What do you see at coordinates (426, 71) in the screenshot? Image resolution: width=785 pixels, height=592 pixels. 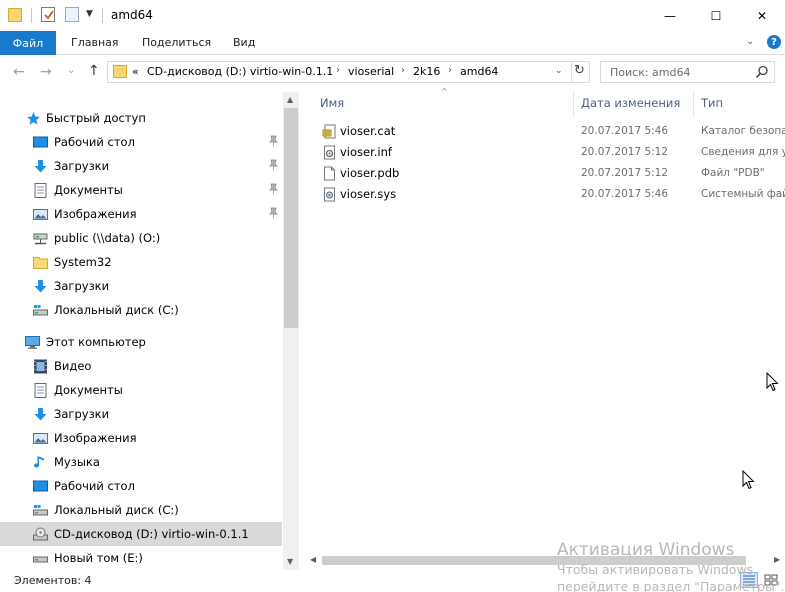 I see `breadcrumb-2k16: 2k16` at bounding box center [426, 71].